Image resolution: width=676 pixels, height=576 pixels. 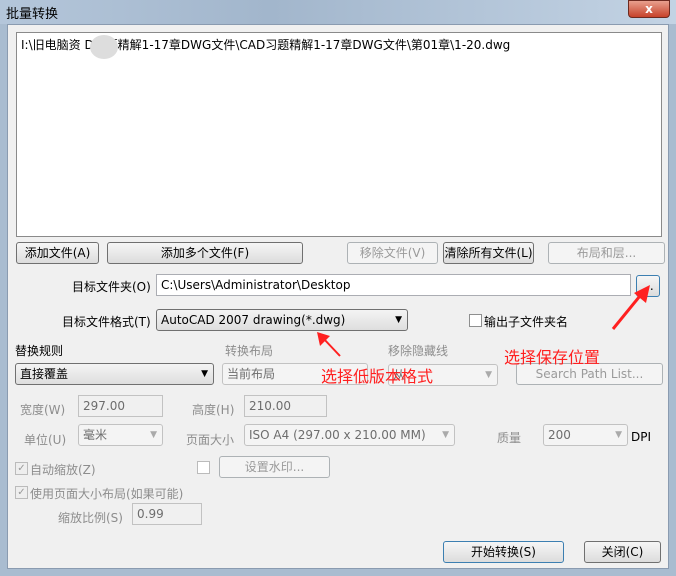 What do you see at coordinates (393, 285) in the screenshot?
I see `target-folder-input: C:\Users\Administrator\Desktop` at bounding box center [393, 285].